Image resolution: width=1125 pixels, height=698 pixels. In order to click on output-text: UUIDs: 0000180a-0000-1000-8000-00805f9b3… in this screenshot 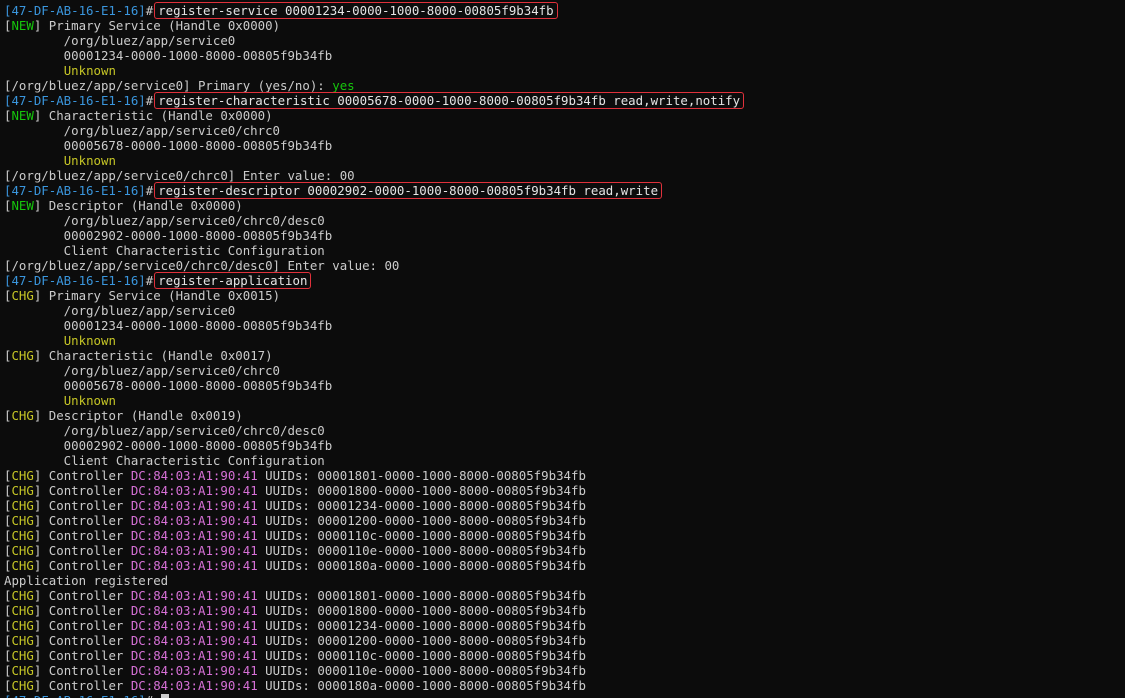, I will do `click(421, 685)`.